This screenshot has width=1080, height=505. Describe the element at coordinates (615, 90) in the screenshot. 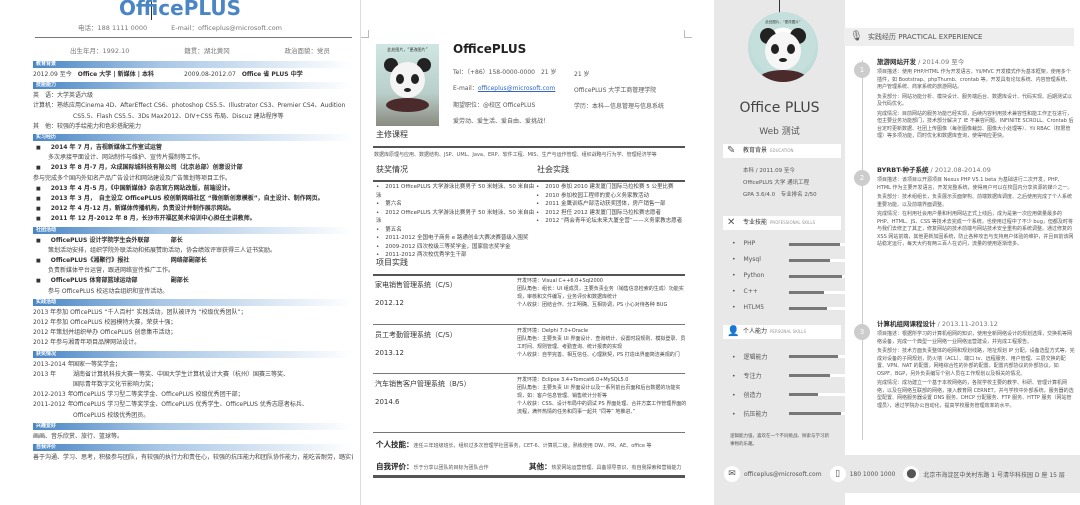

I see `school: OfficePLUS 大学工商管理学院` at that location.